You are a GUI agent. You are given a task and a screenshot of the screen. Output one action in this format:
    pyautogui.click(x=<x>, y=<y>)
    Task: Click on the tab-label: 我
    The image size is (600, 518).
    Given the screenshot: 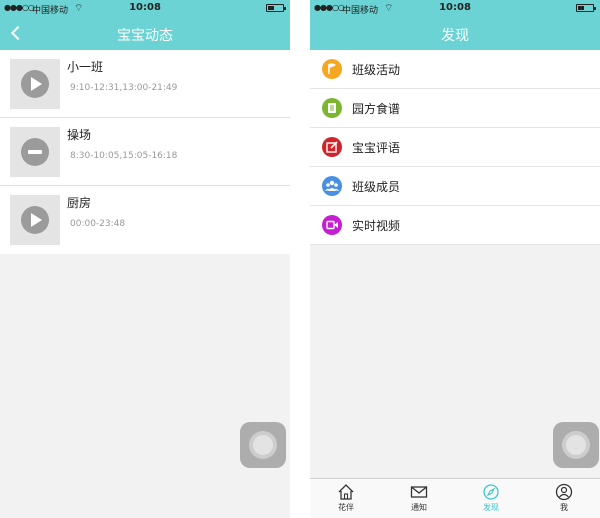 What is the action you would take?
    pyautogui.click(x=564, y=507)
    